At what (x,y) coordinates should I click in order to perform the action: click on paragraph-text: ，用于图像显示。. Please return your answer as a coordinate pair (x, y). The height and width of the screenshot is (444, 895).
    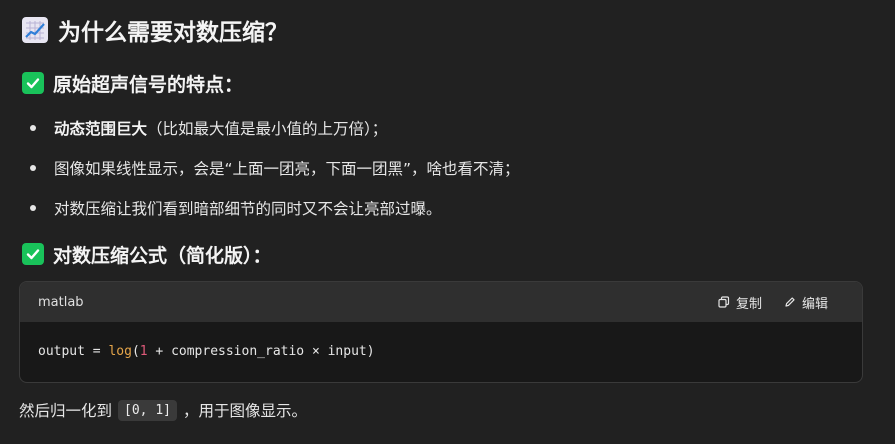
    Looking at the image, I should click on (244, 411).